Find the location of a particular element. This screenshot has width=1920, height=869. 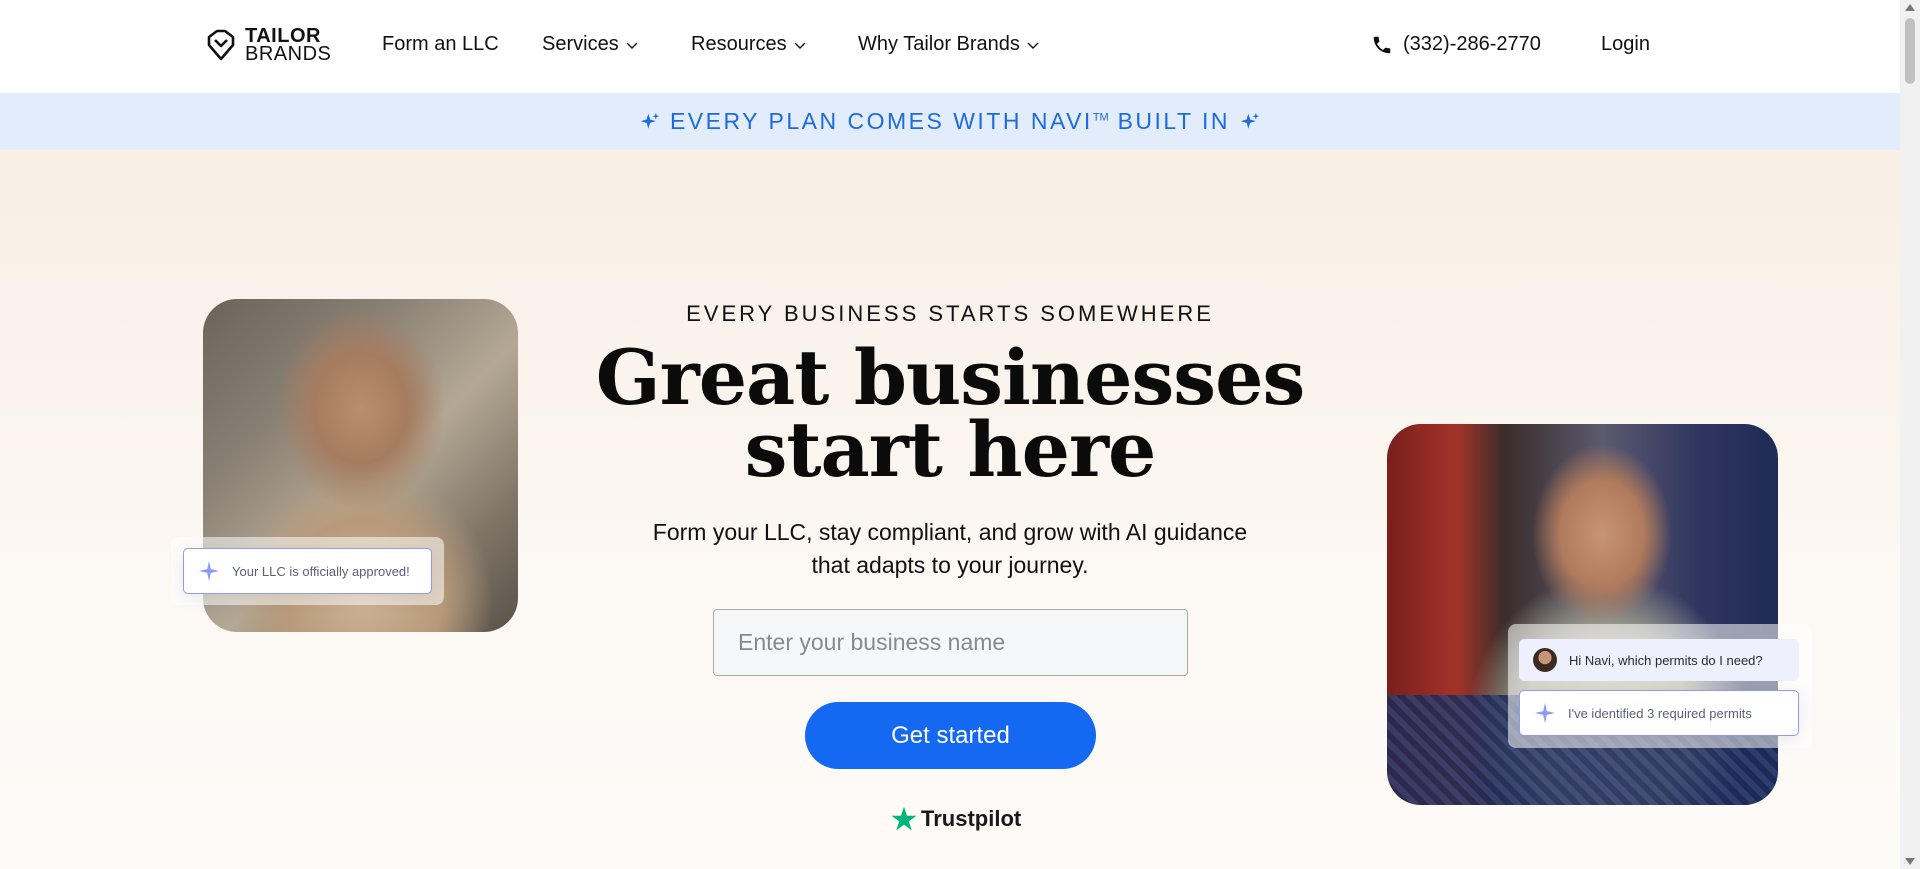

llc-approved-chip: Your LLC is officially approved! is located at coordinates (307, 571).